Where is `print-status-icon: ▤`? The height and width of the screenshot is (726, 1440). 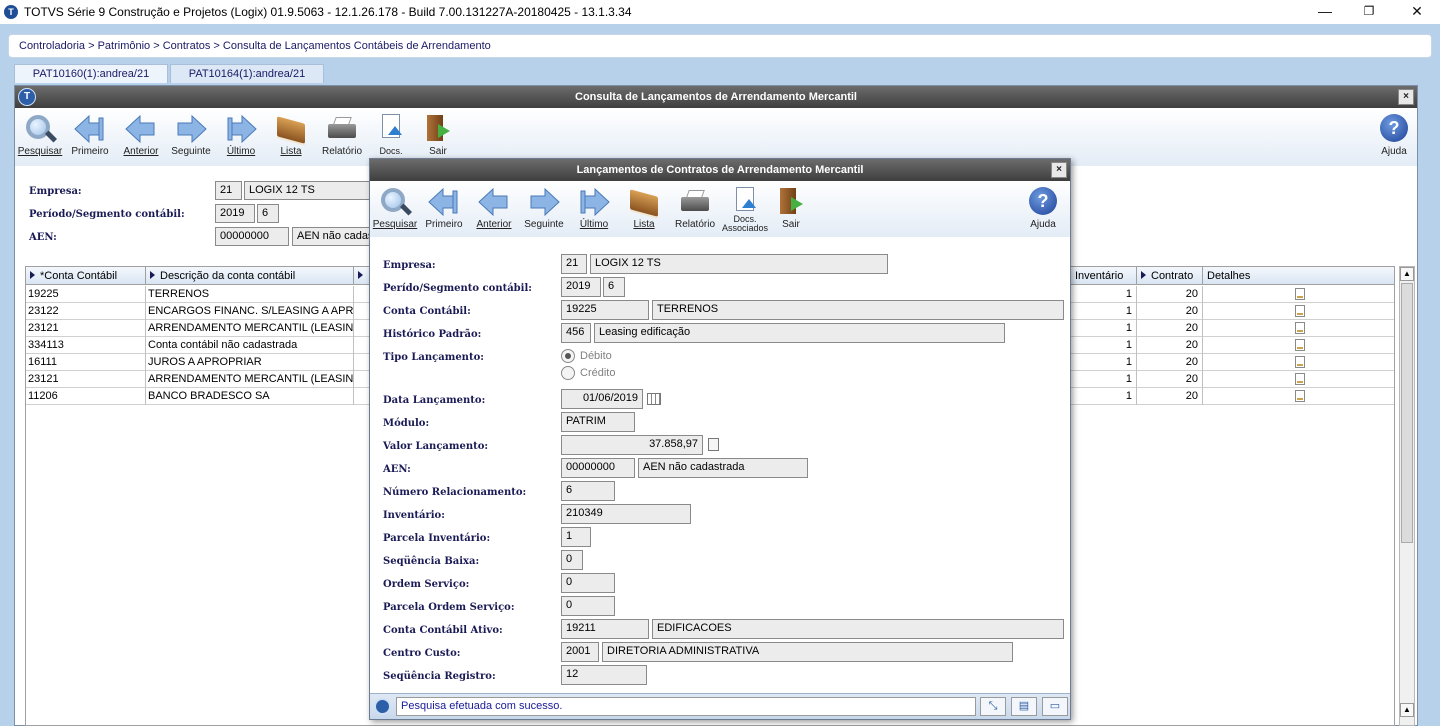
print-status-icon: ▤ is located at coordinates (1024, 706).